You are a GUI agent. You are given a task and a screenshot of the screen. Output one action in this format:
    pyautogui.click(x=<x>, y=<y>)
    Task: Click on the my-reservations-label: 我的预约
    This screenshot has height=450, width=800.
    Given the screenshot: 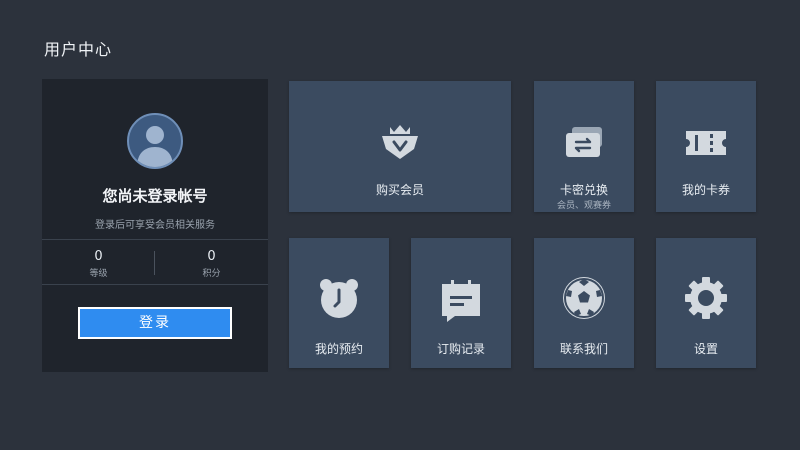 What is the action you would take?
    pyautogui.click(x=338, y=349)
    